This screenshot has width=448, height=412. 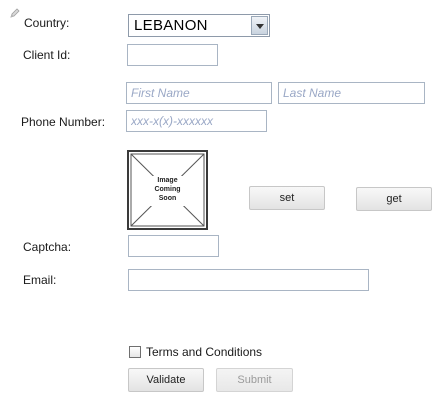 What do you see at coordinates (63, 122) in the screenshot?
I see `phone-number-label: Phone Number:` at bounding box center [63, 122].